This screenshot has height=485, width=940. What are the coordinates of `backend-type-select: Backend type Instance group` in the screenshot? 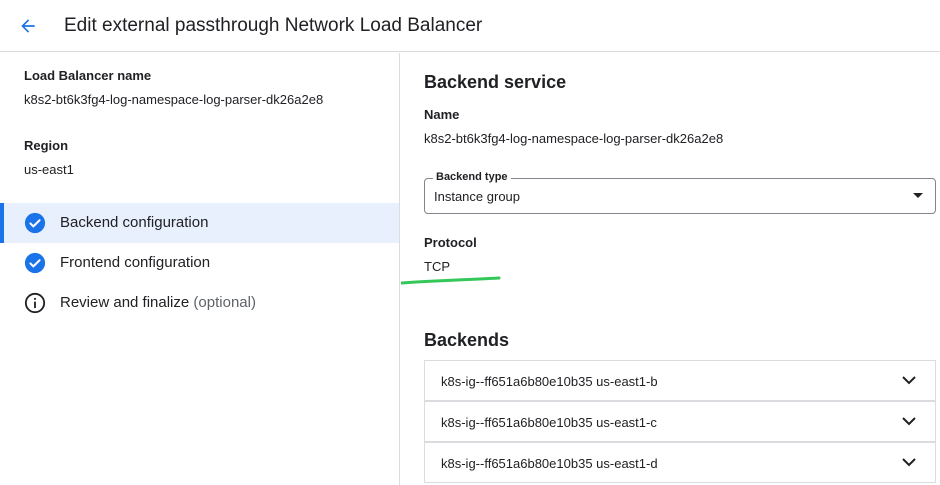 It's located at (680, 192).